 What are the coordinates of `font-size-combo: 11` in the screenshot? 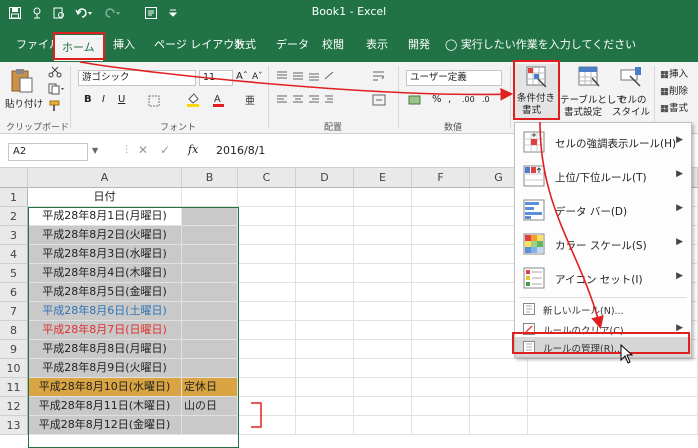 It's located at (216, 78).